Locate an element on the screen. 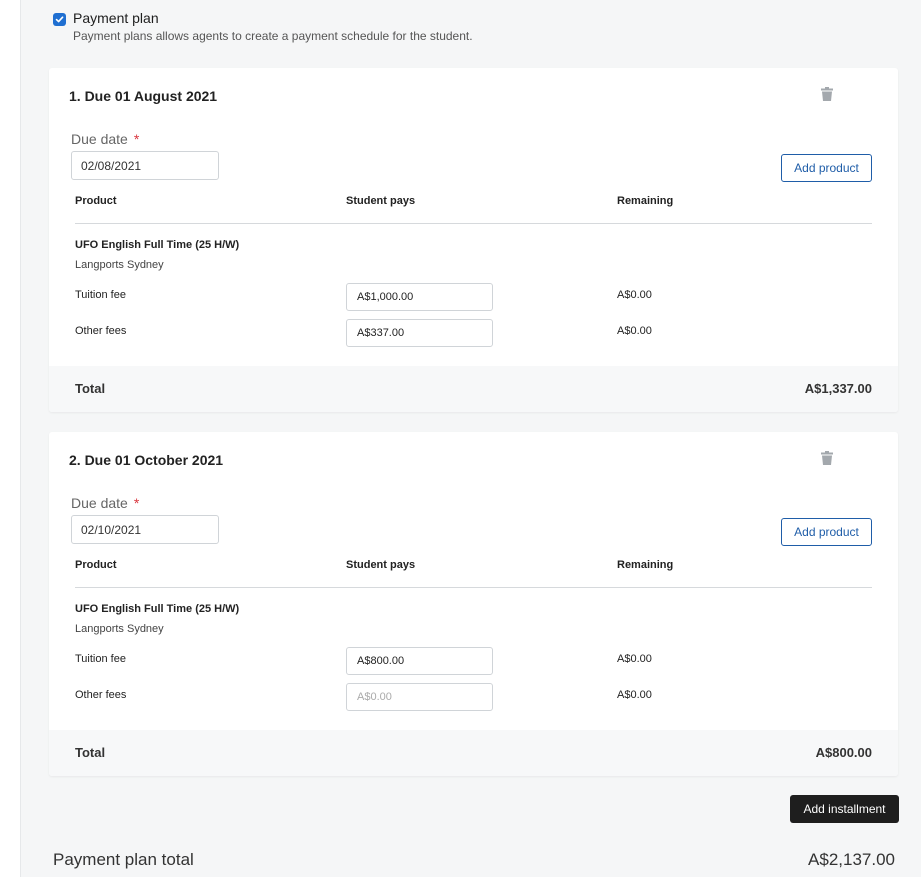 This screenshot has width=921, height=877. installment-total-bar: Total A$800.00 is located at coordinates (473, 753).